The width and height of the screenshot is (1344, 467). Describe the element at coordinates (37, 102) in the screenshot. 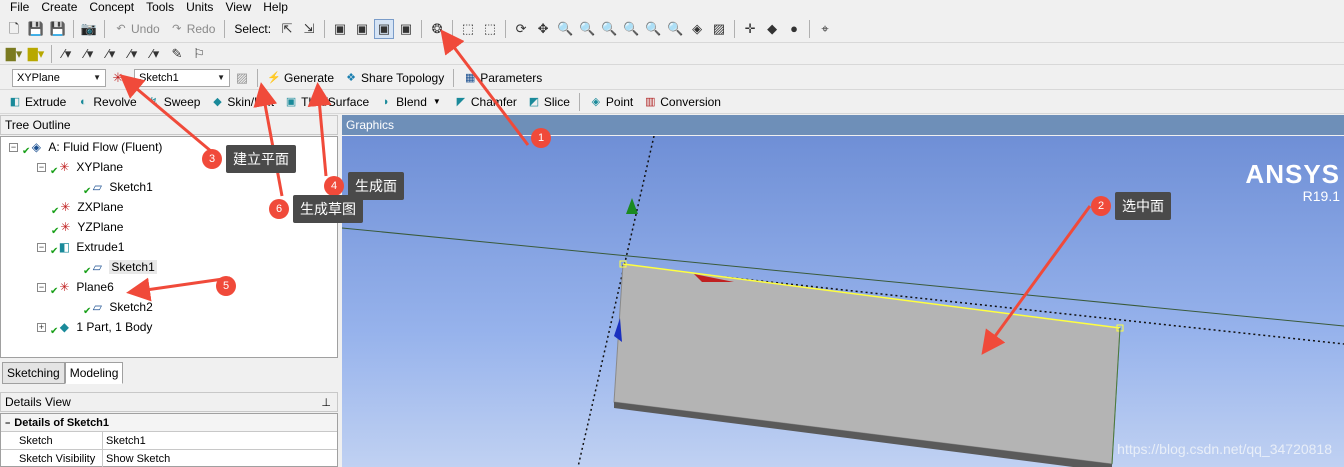

I see `extrude-button: ◧ Extrude` at that location.